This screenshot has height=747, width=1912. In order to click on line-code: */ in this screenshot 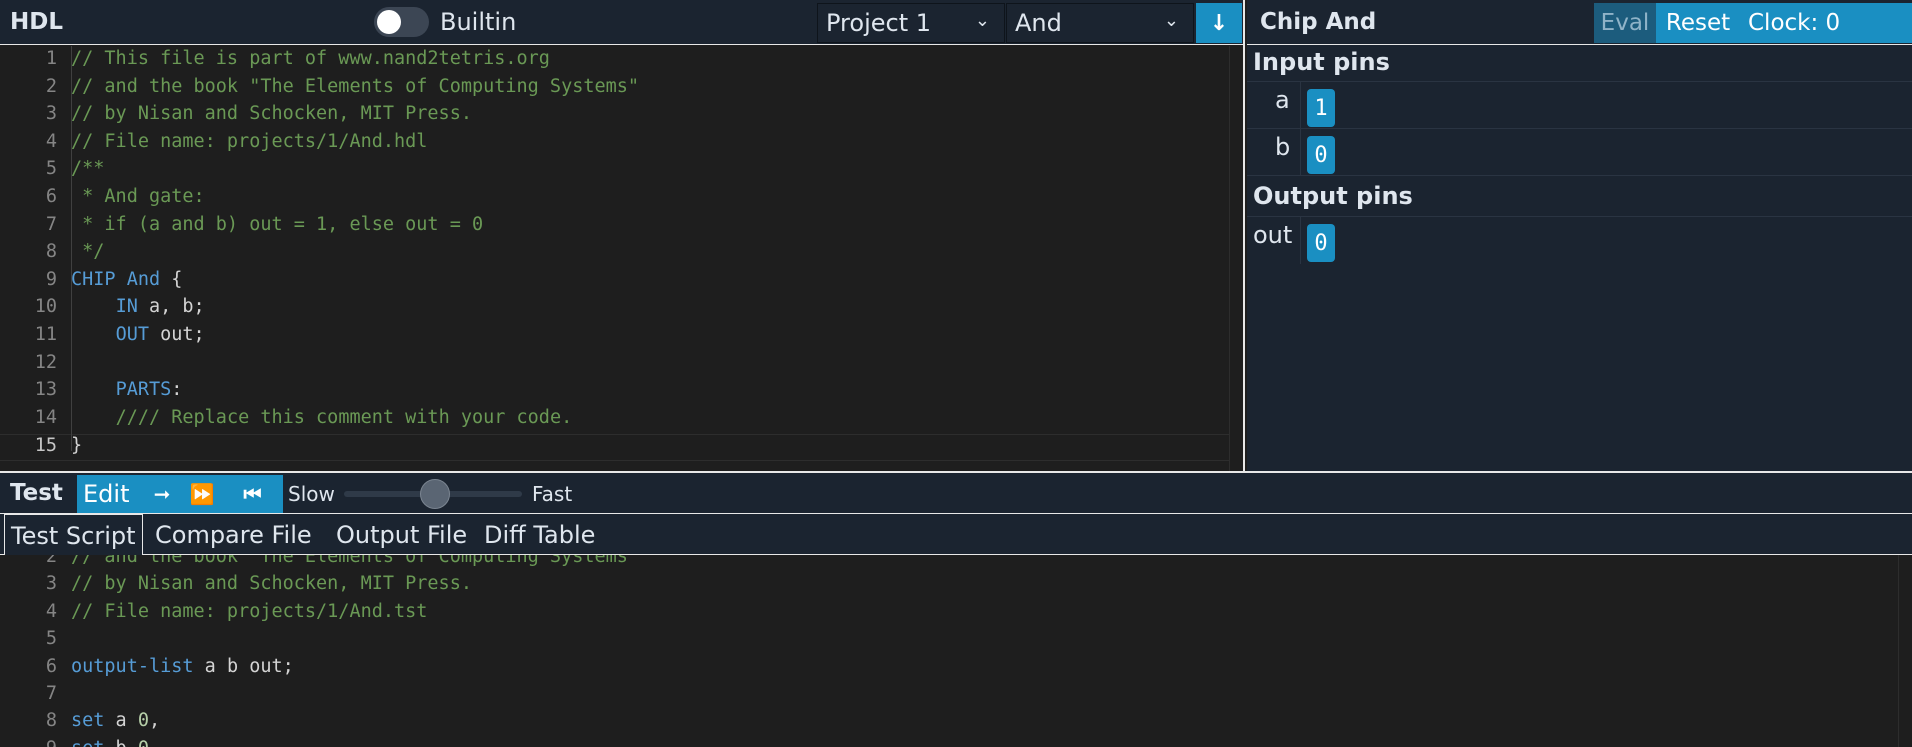, I will do `click(87, 251)`.